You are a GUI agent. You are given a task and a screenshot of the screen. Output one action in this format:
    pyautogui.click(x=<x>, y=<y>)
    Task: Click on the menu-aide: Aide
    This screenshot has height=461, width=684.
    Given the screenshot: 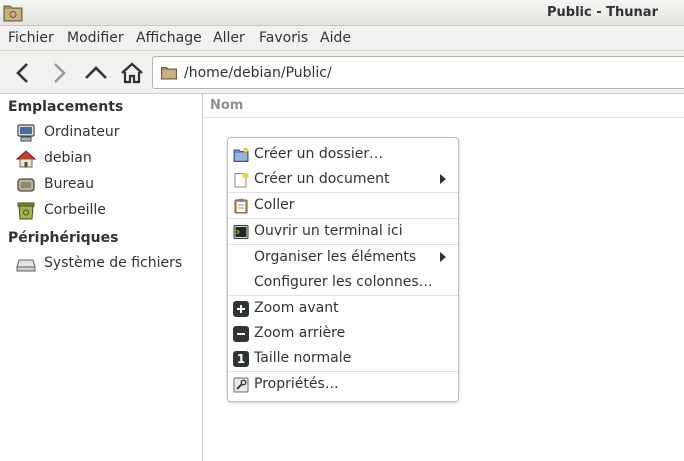 What is the action you would take?
    pyautogui.click(x=335, y=38)
    